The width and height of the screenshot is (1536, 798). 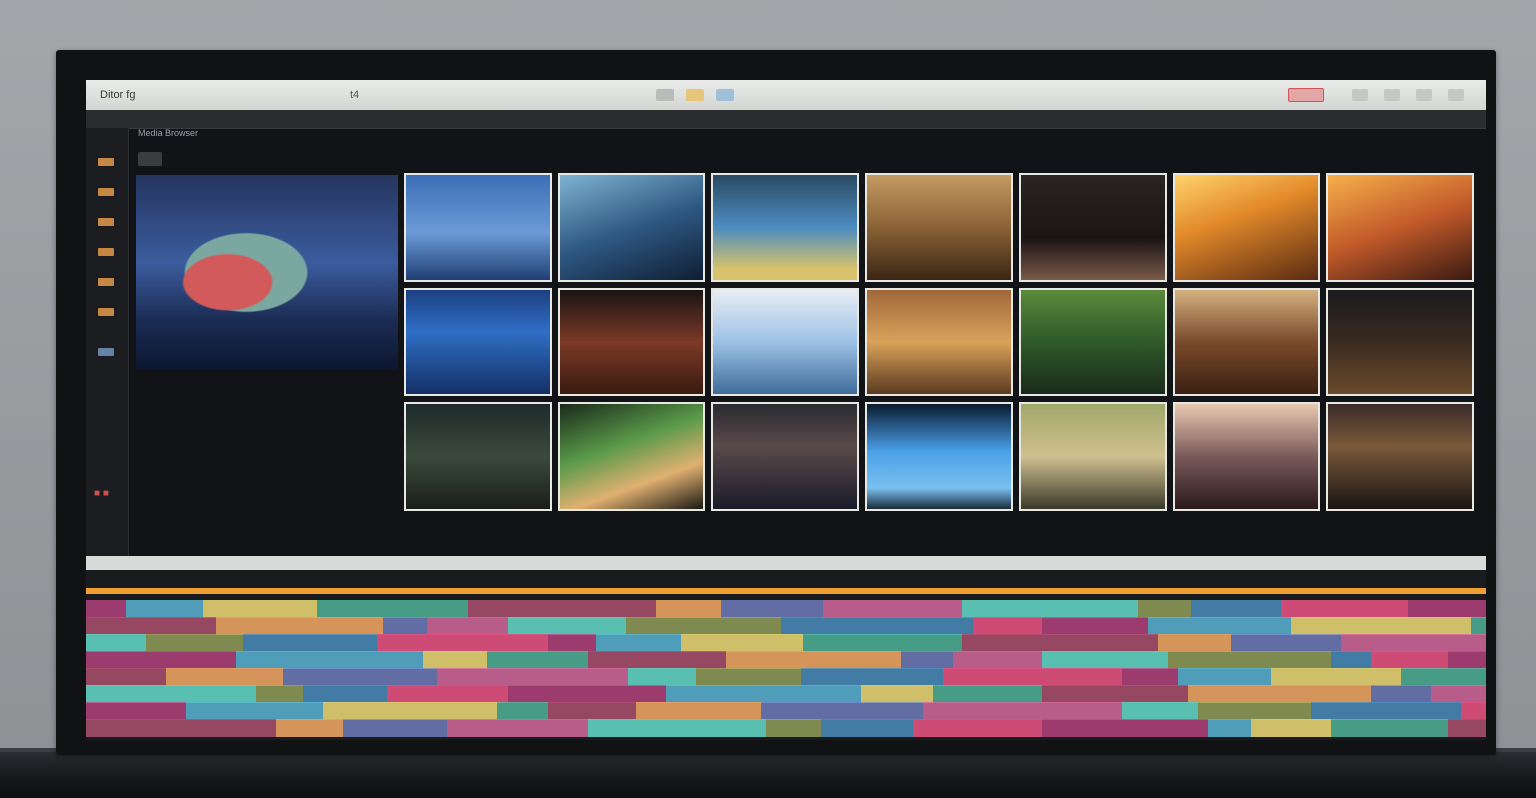 What do you see at coordinates (725, 95) in the screenshot?
I see `video-icon` at bounding box center [725, 95].